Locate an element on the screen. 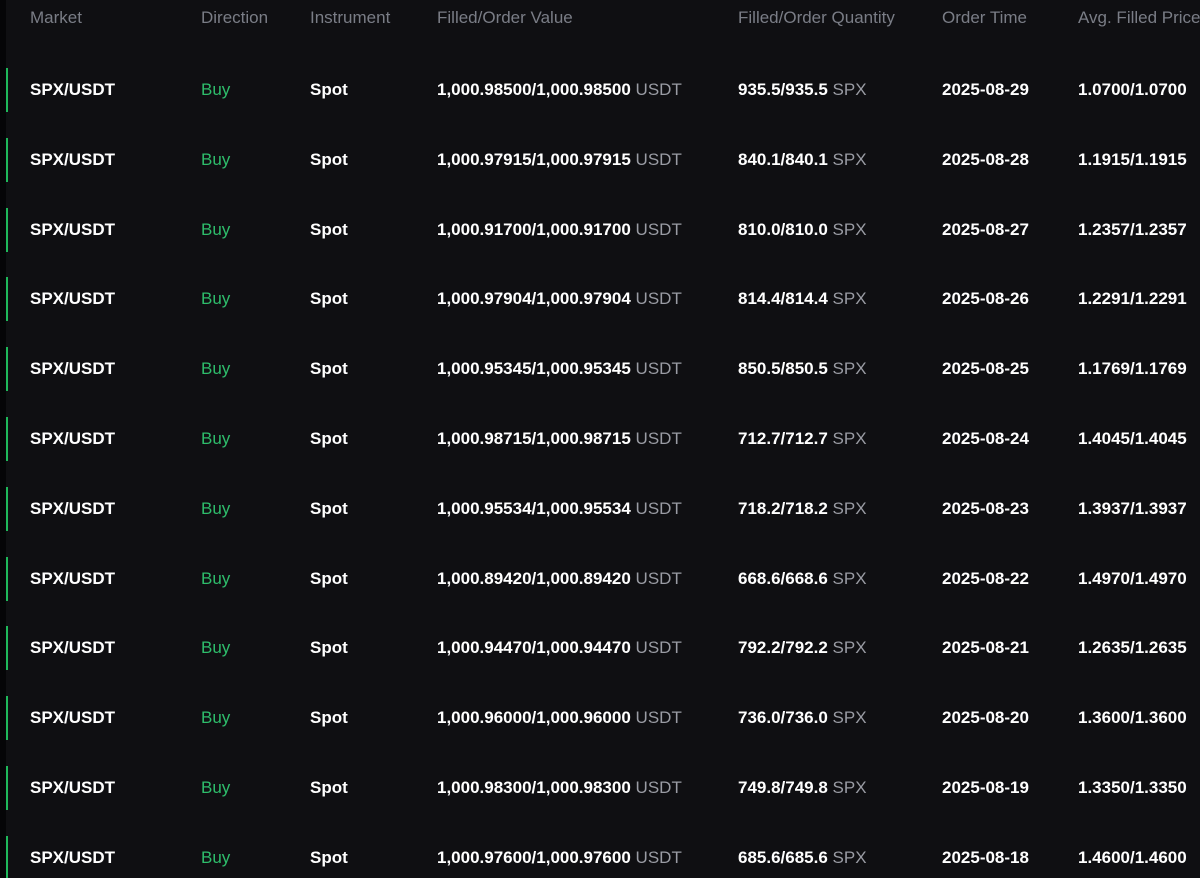 This screenshot has width=1200, height=878. instrument-cell: Spot is located at coordinates (329, 857).